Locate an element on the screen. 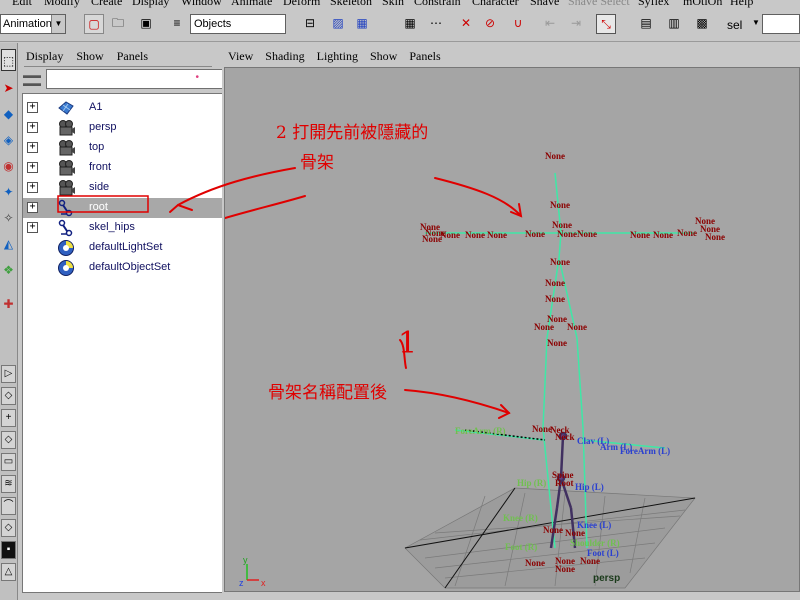  annotation-note-1: 骨架名稱配置後 is located at coordinates (327, 393).